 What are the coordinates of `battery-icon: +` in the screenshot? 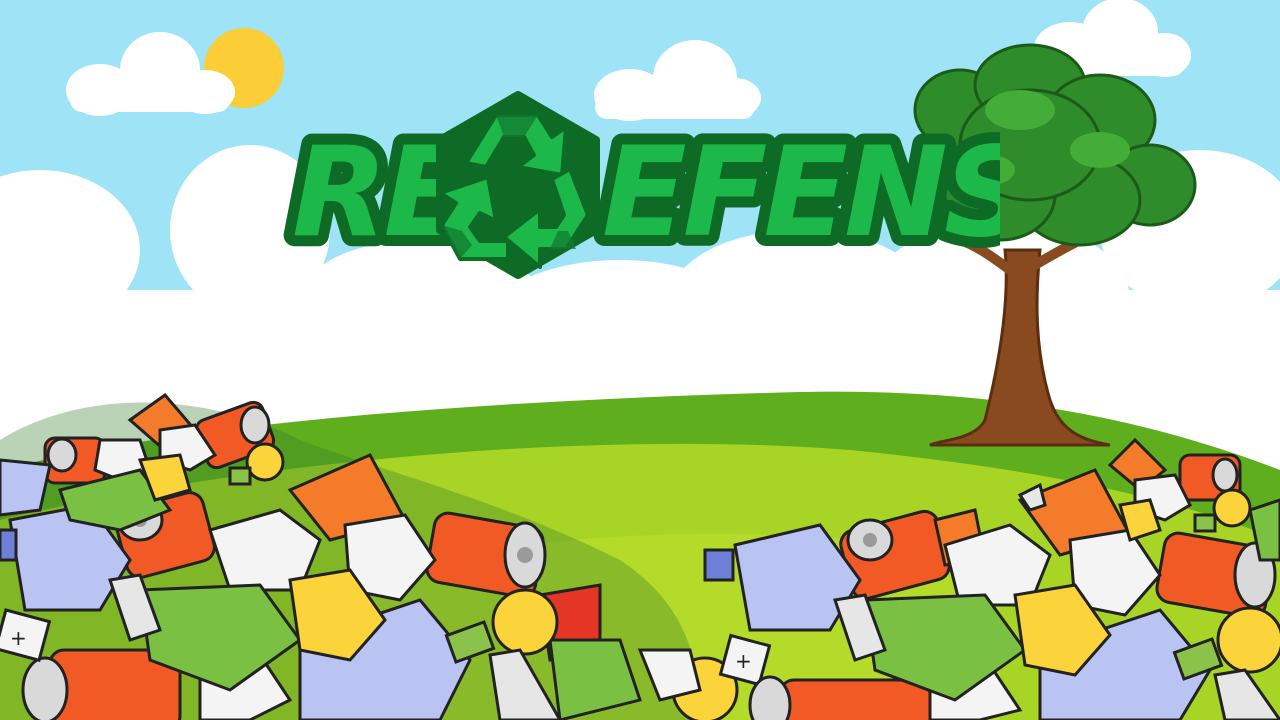 It's located at (745, 660).